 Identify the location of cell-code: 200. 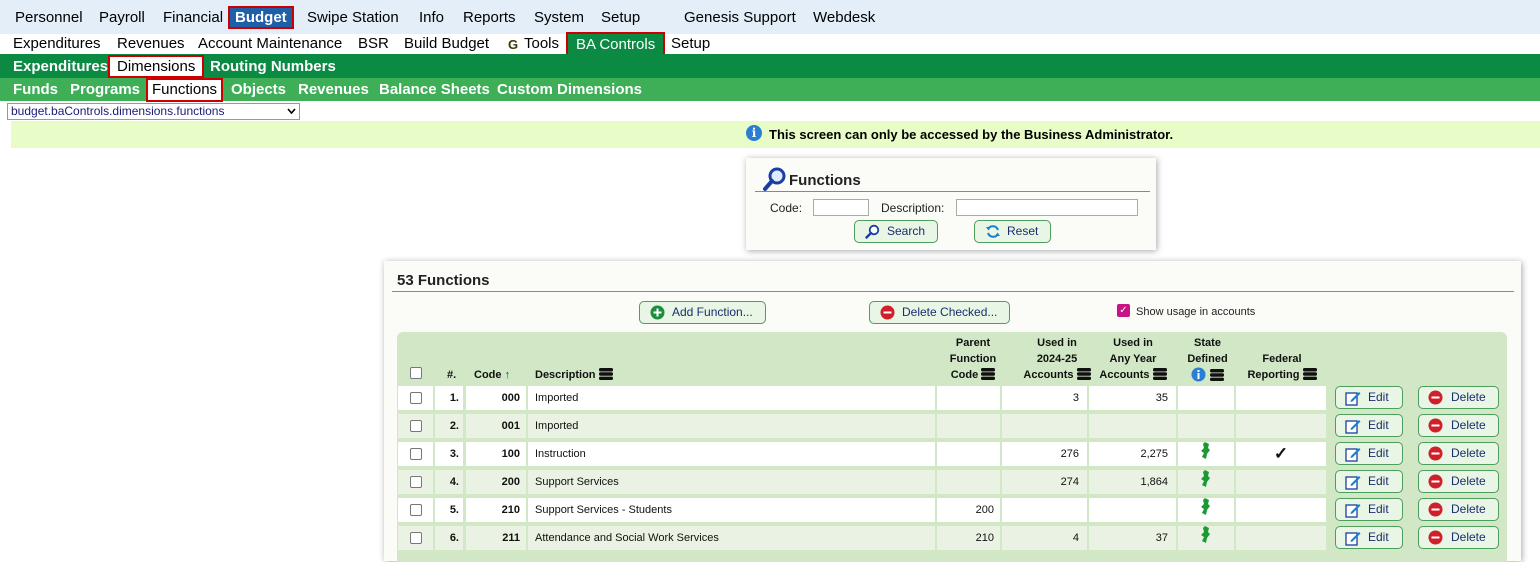
(496, 482).